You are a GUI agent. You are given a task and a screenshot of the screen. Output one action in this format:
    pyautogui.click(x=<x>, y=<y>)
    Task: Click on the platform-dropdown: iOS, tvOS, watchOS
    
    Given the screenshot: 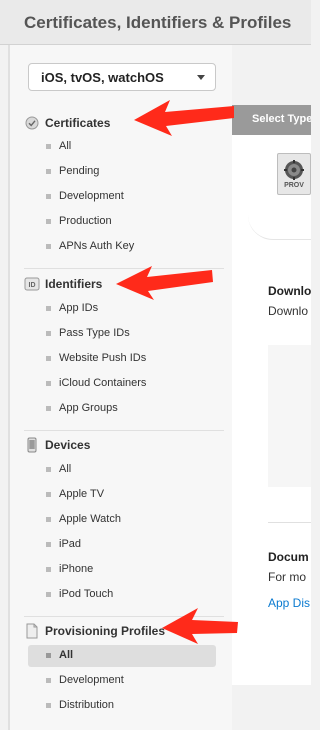 What is the action you would take?
    pyautogui.click(x=122, y=77)
    